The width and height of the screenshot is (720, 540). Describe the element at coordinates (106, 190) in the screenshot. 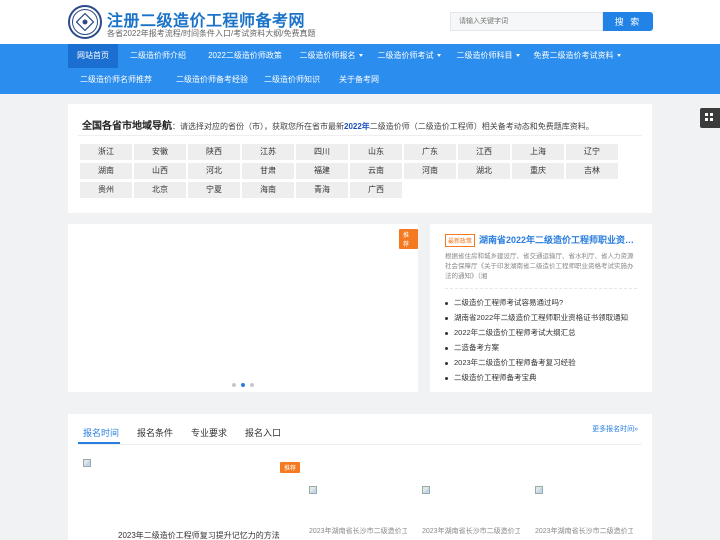

I see `province-link: 贵州` at that location.